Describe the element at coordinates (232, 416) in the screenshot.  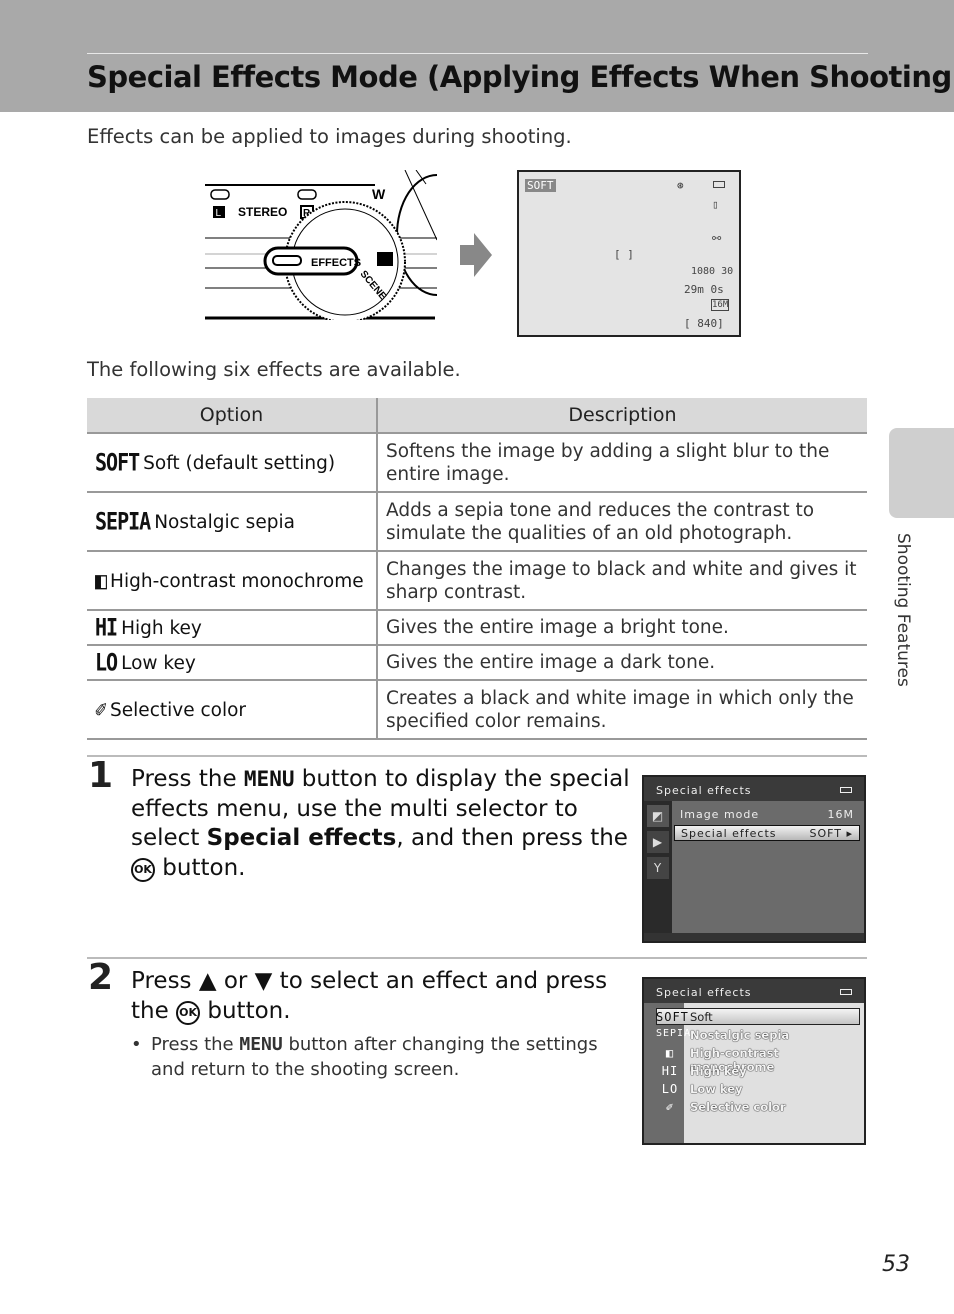
I see `col-option: Option` at that location.